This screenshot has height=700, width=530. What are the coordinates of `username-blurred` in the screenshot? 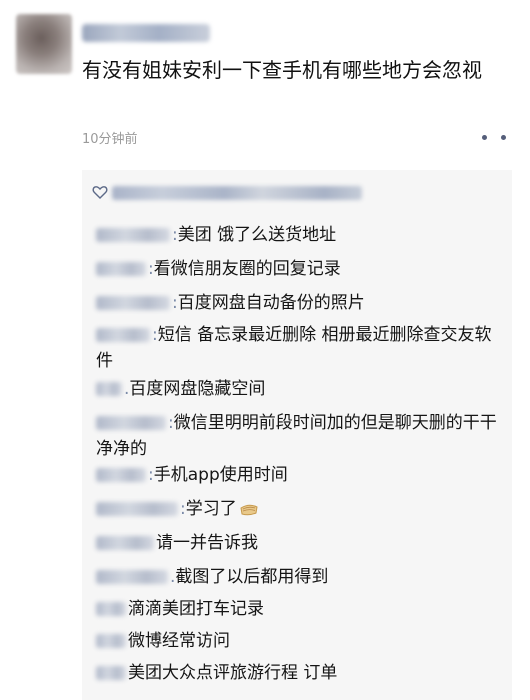 It's located at (146, 33).